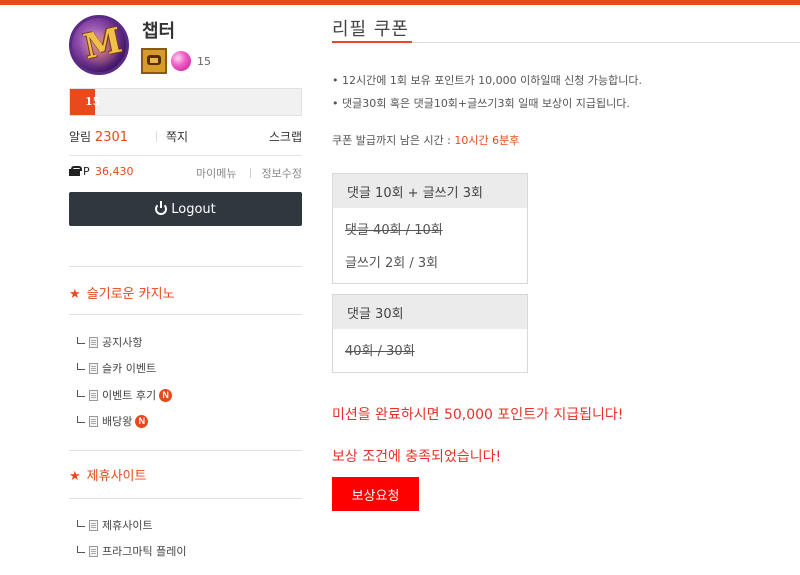 The height and width of the screenshot is (575, 800). Describe the element at coordinates (285, 136) in the screenshot. I see `scrap-link: 스크랩` at that location.